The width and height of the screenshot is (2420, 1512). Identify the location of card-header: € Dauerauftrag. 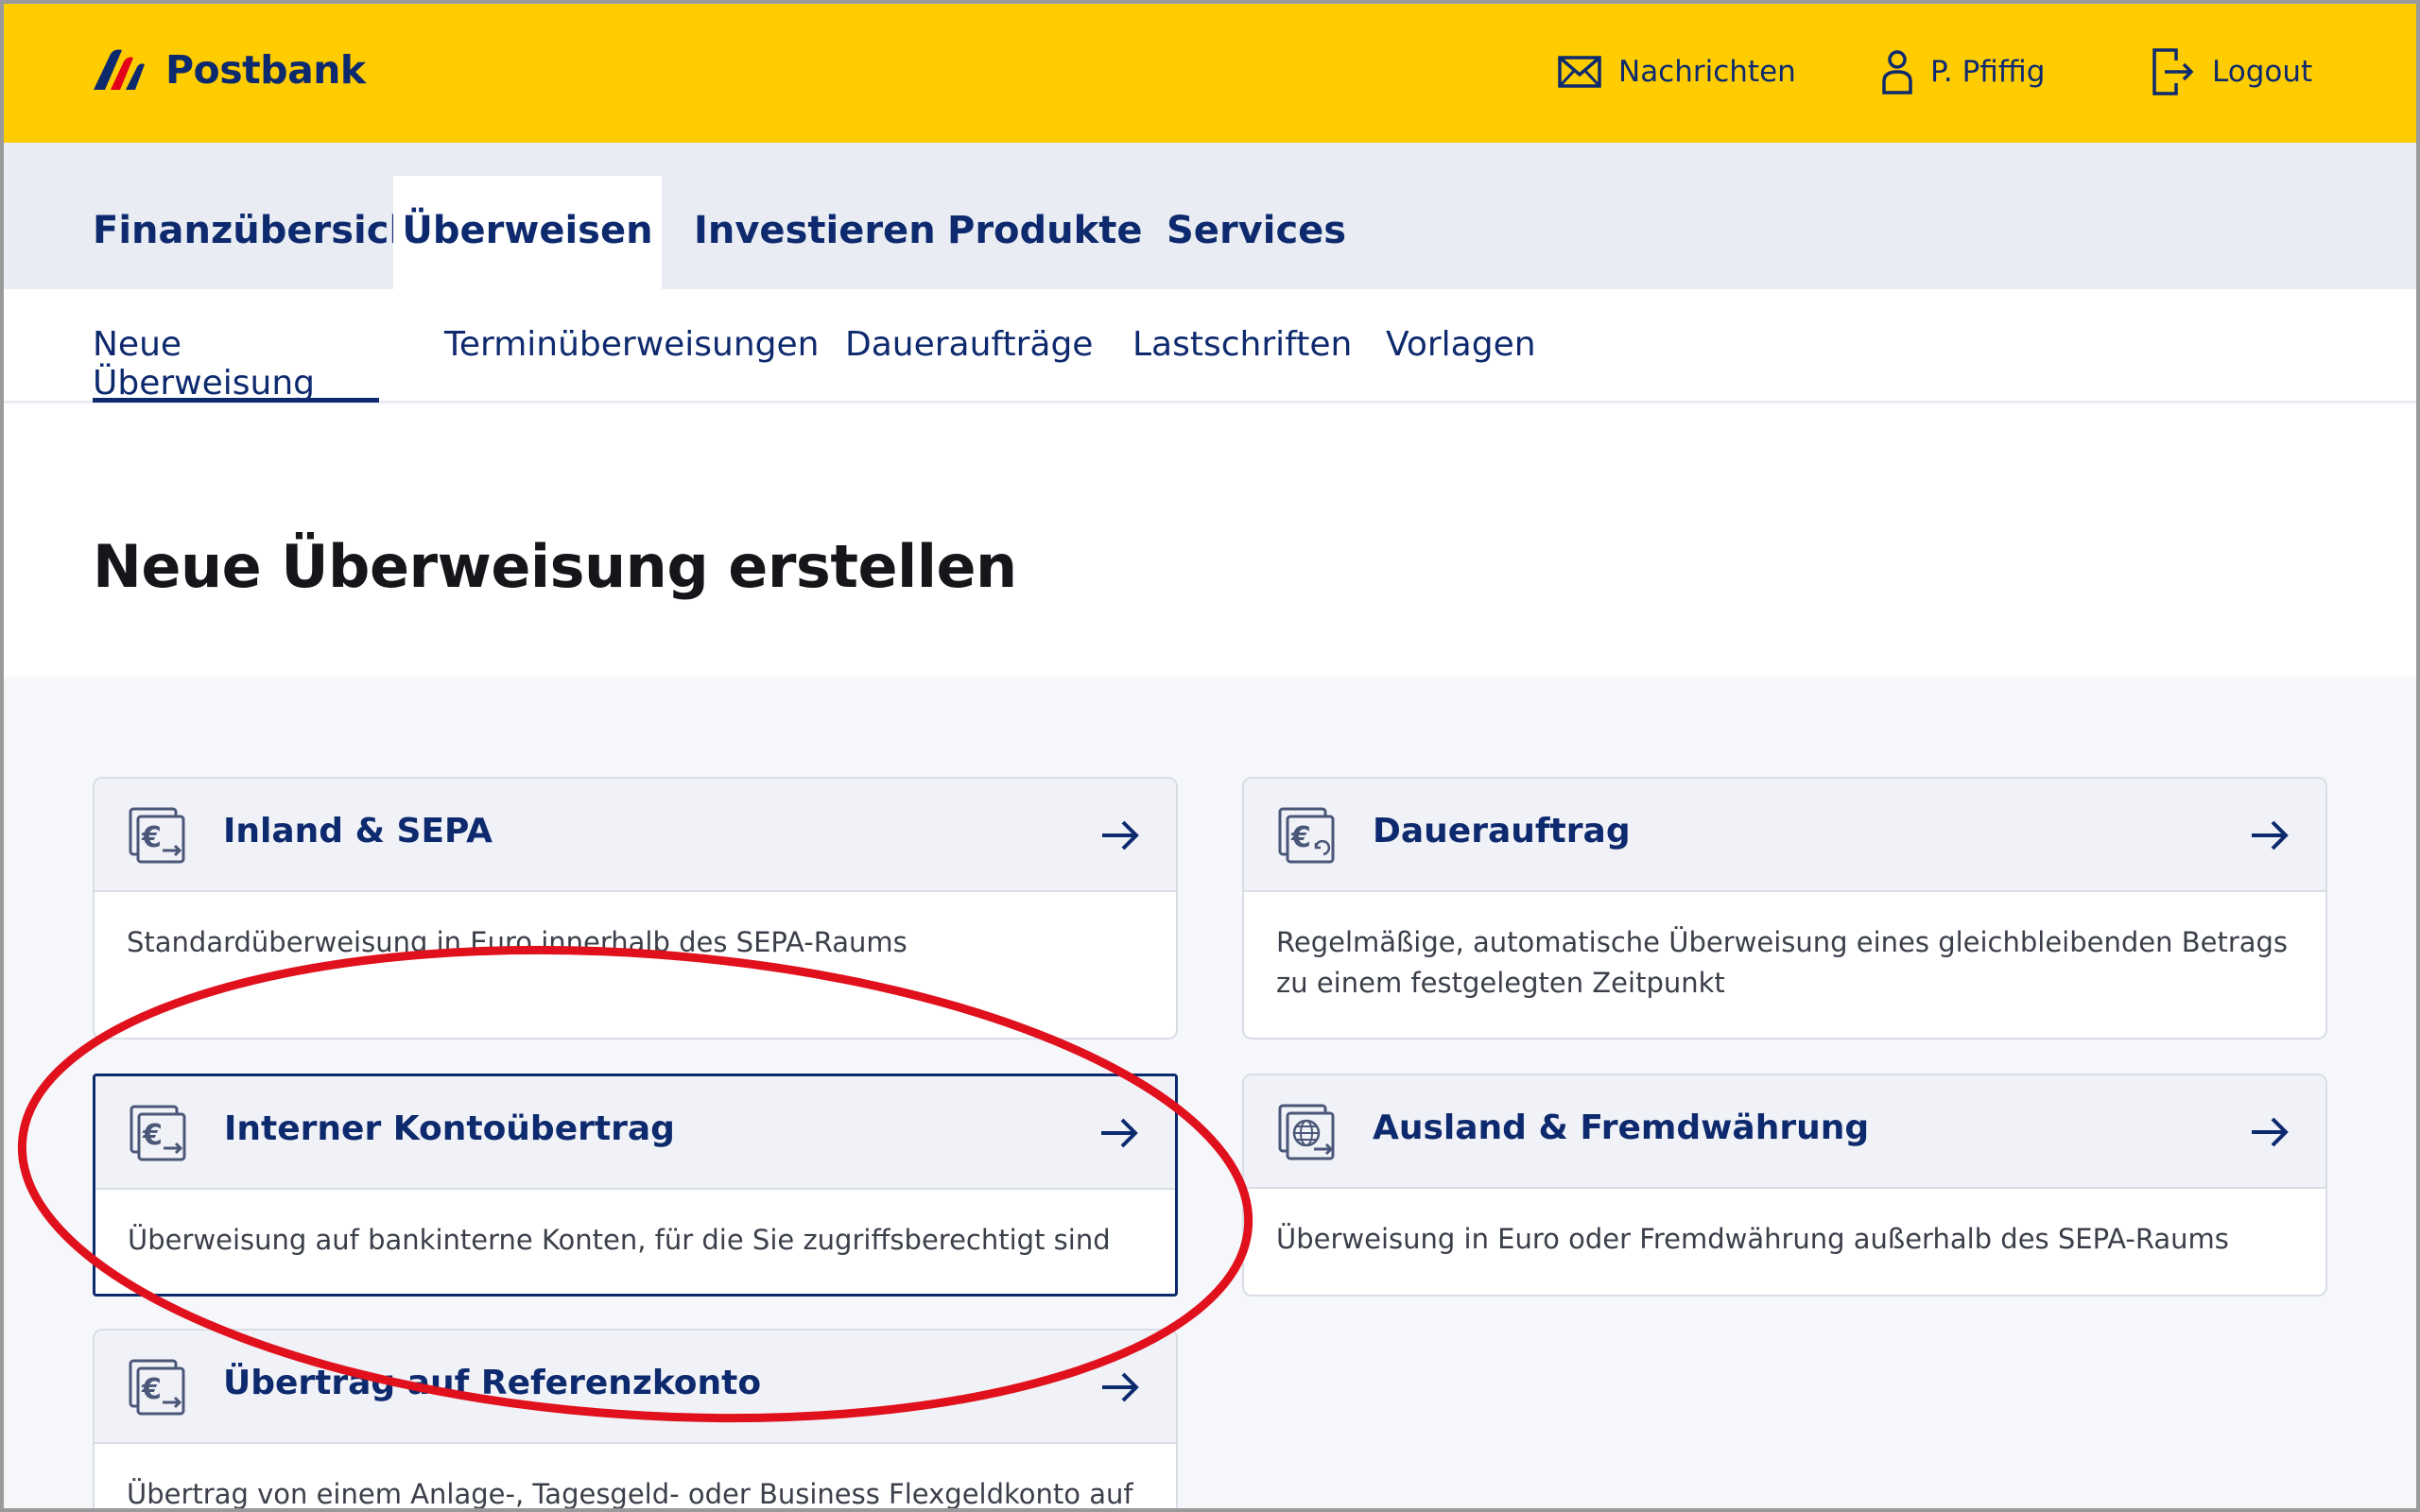
(1784, 835).